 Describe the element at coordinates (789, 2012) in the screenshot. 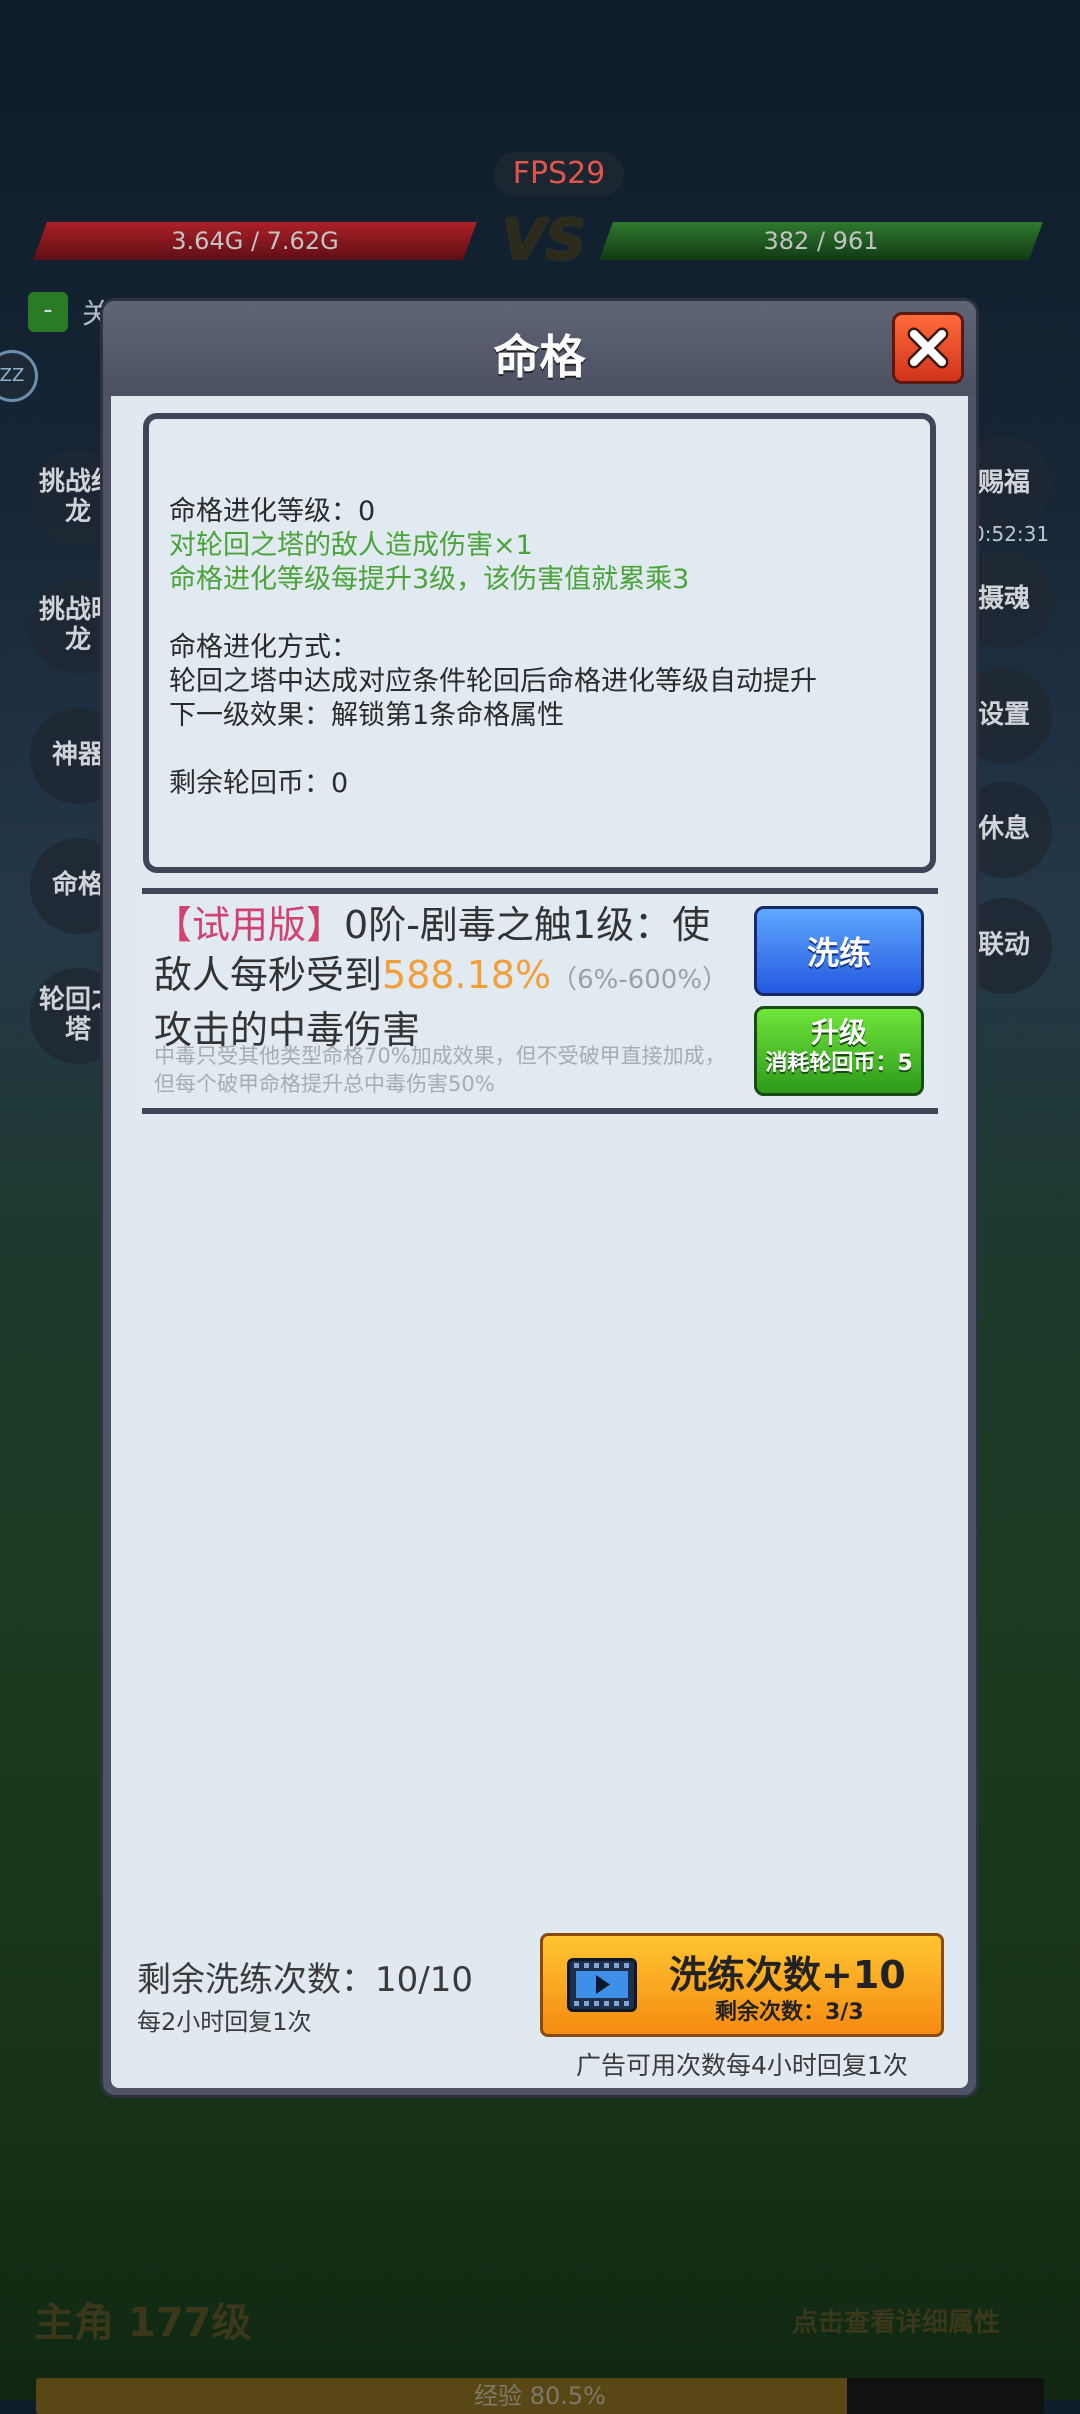

I see `ad-button-sub: 剩余次数：3/3` at that location.